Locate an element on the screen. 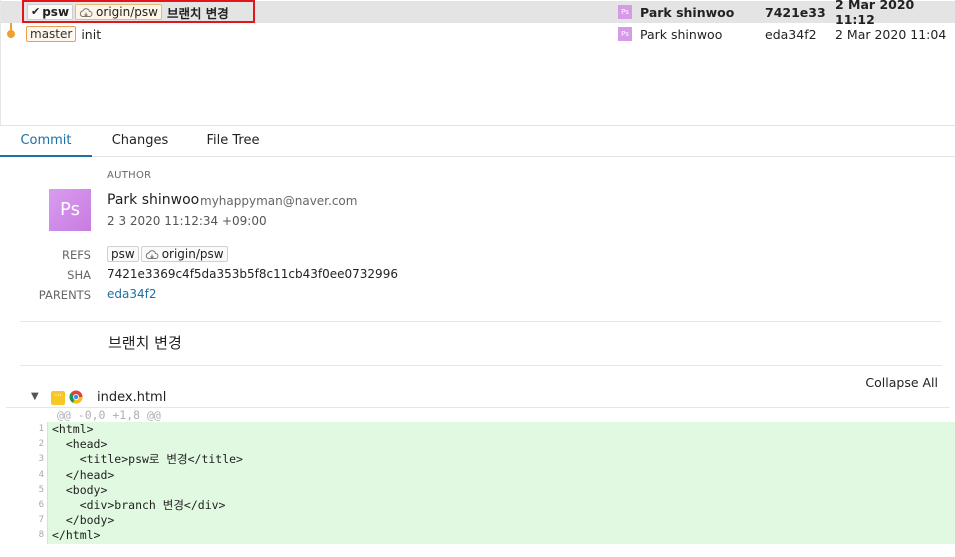  line-code: <div>branch 변경</div> is located at coordinates (501, 505).